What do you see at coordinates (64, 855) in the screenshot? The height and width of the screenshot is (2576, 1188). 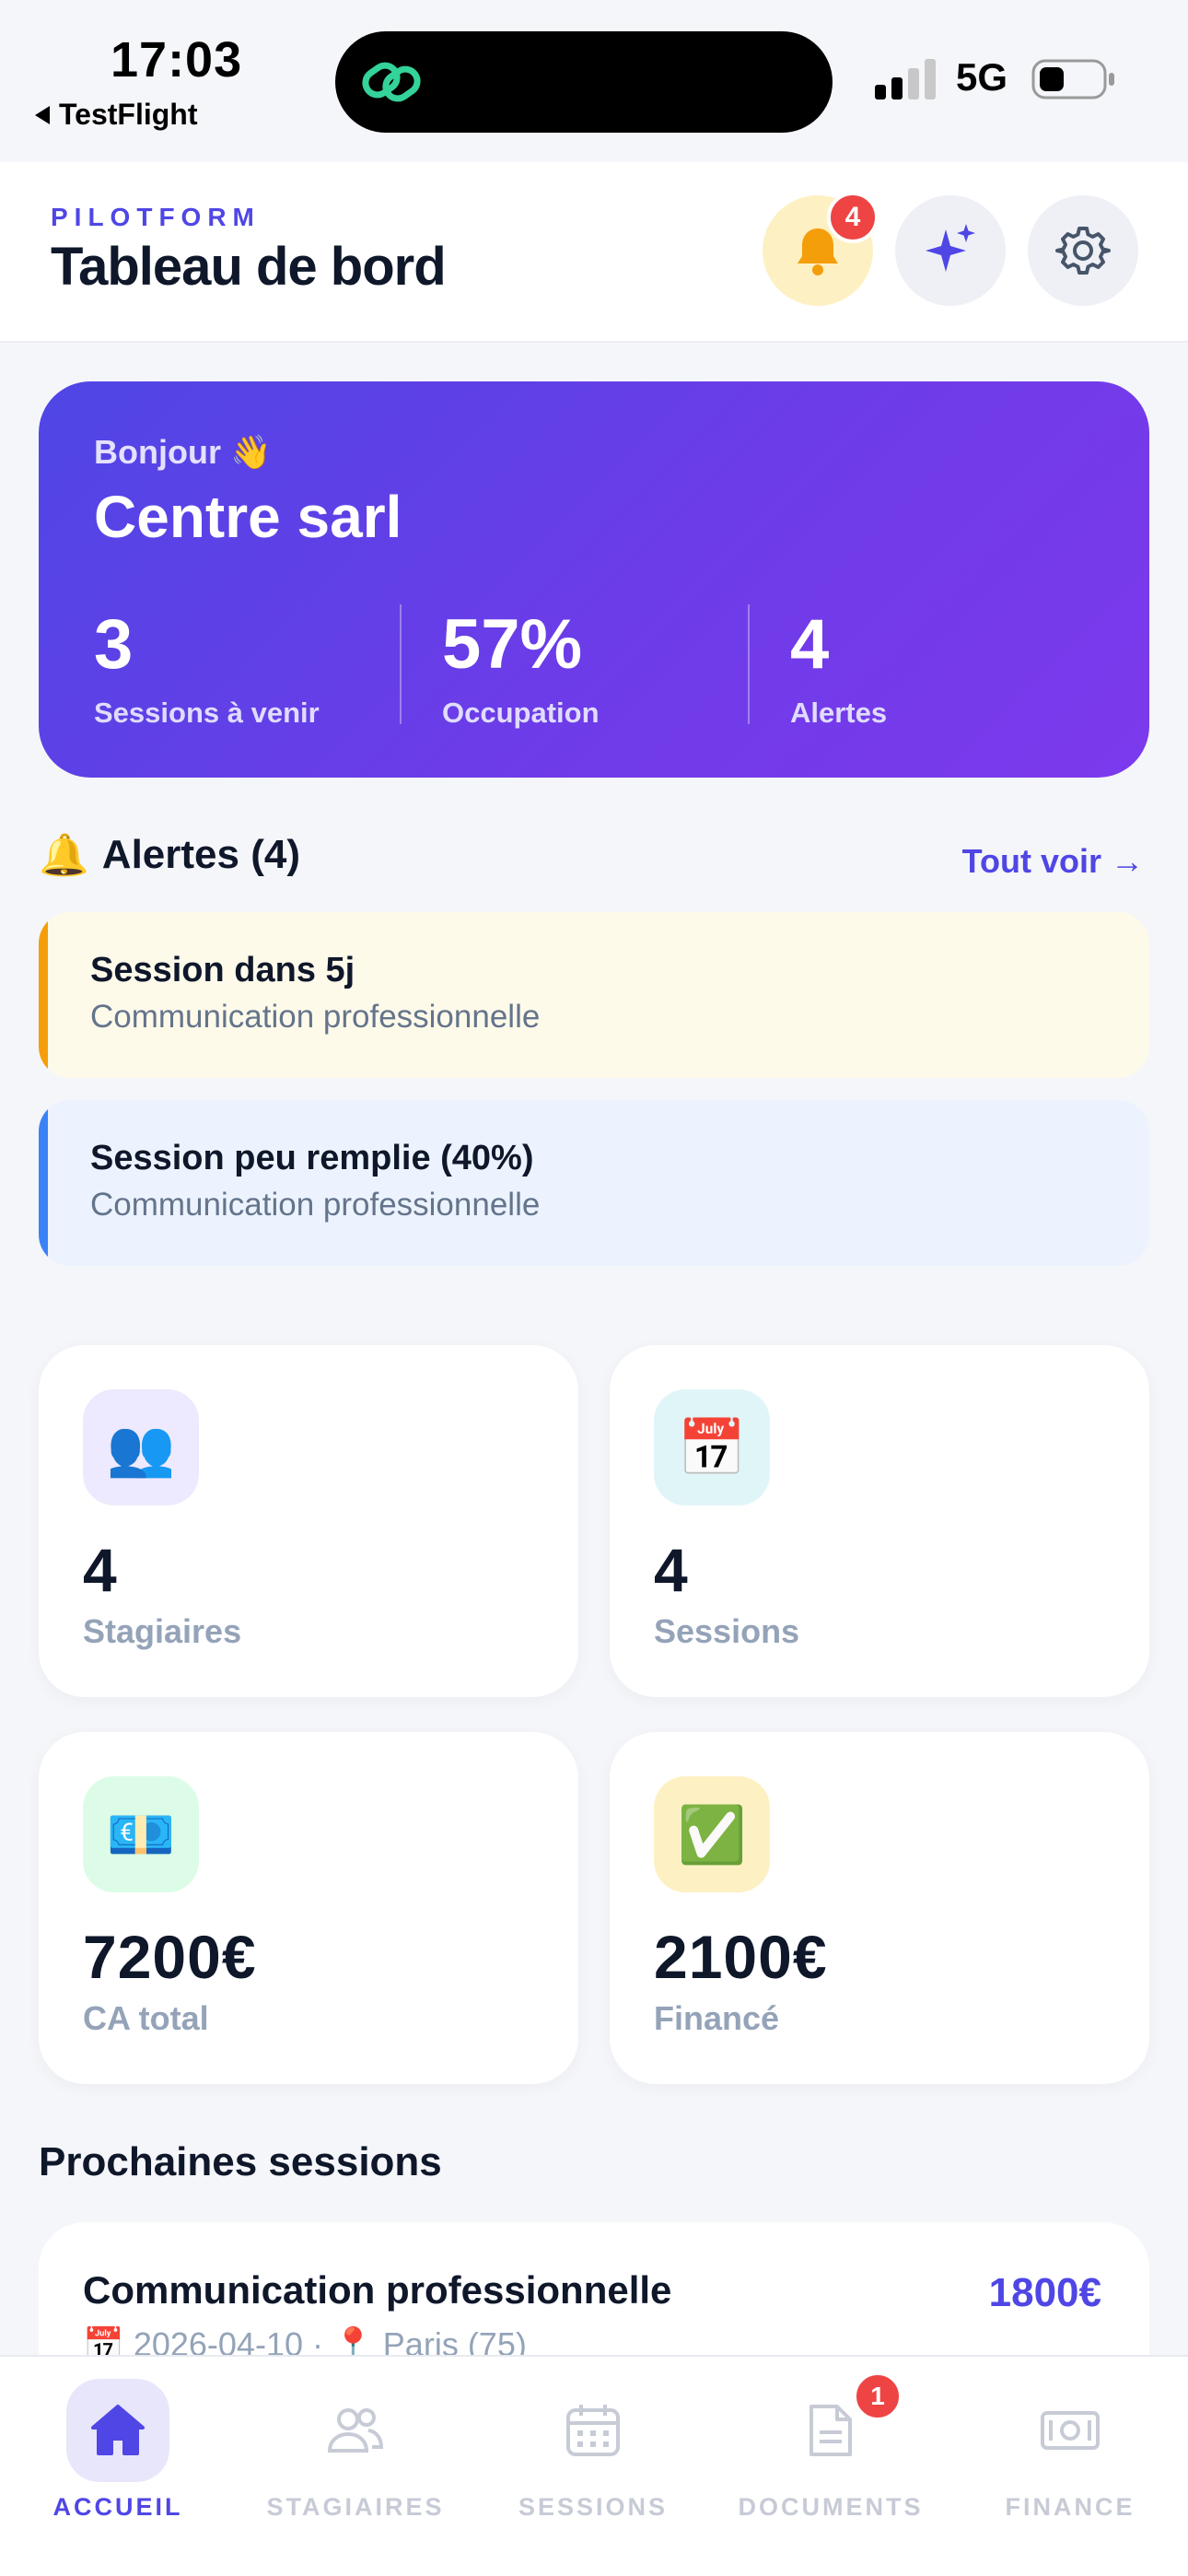 I see `bell-icon: 🔔` at bounding box center [64, 855].